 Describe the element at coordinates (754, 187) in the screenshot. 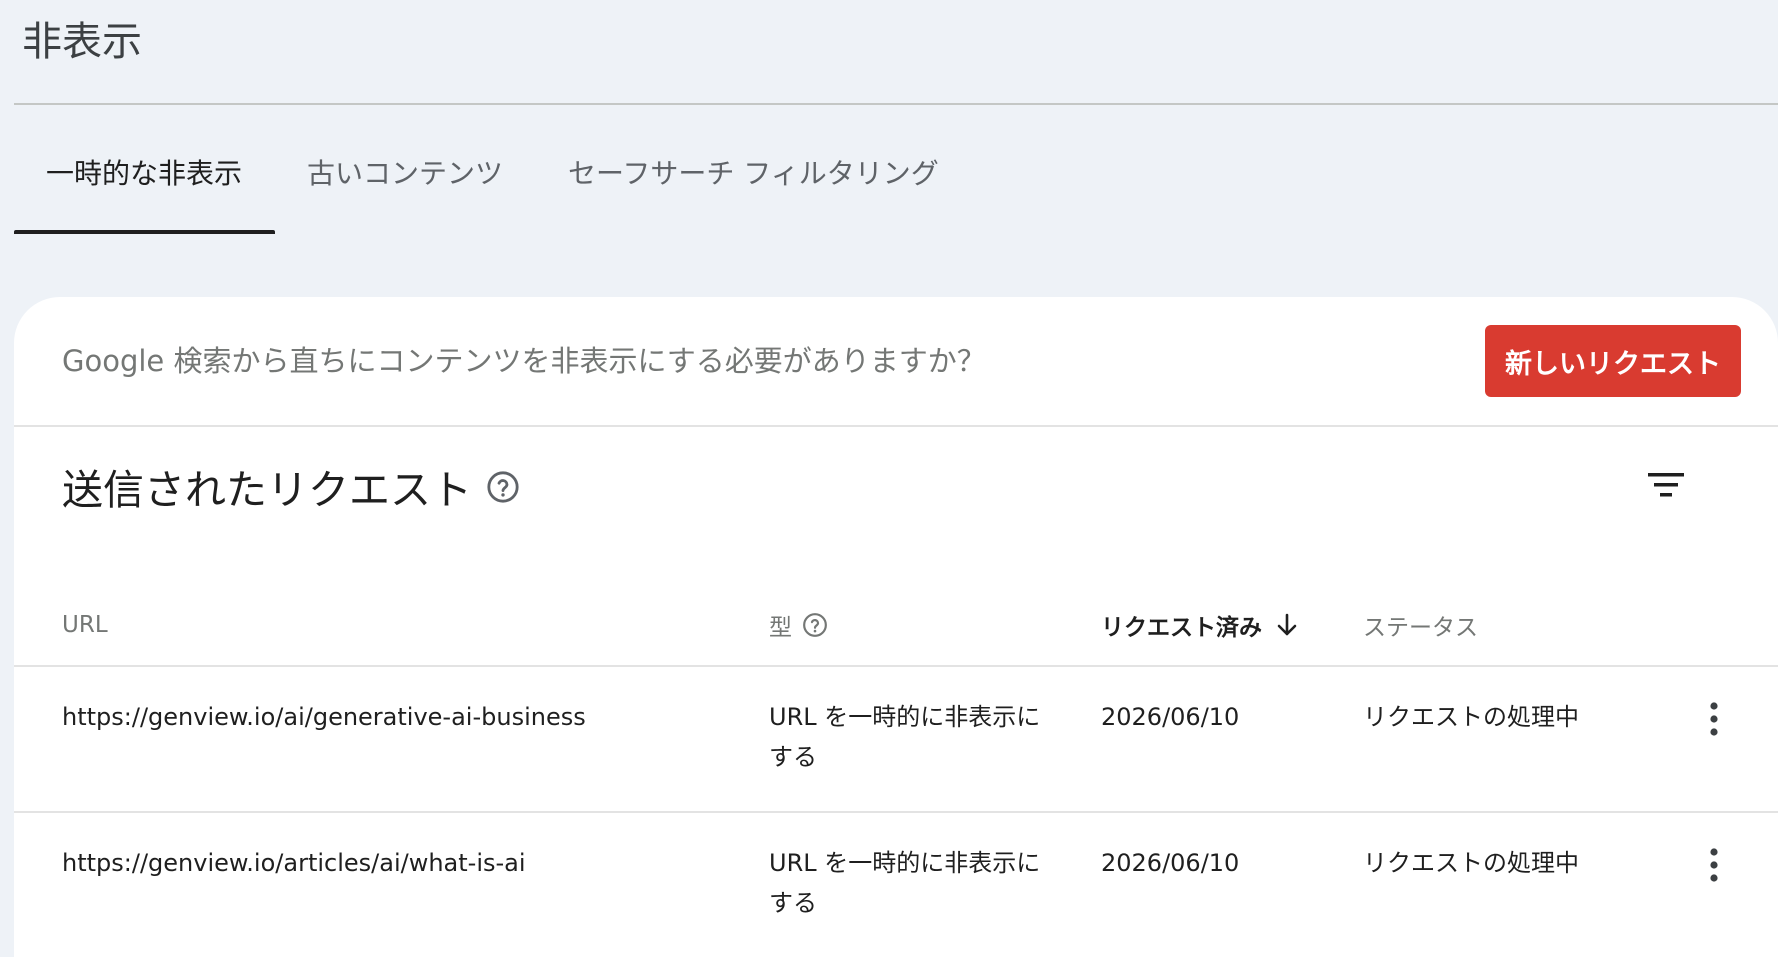

I see `tab-safesearch-filtering: セーフサーチ フィルタリング` at that location.